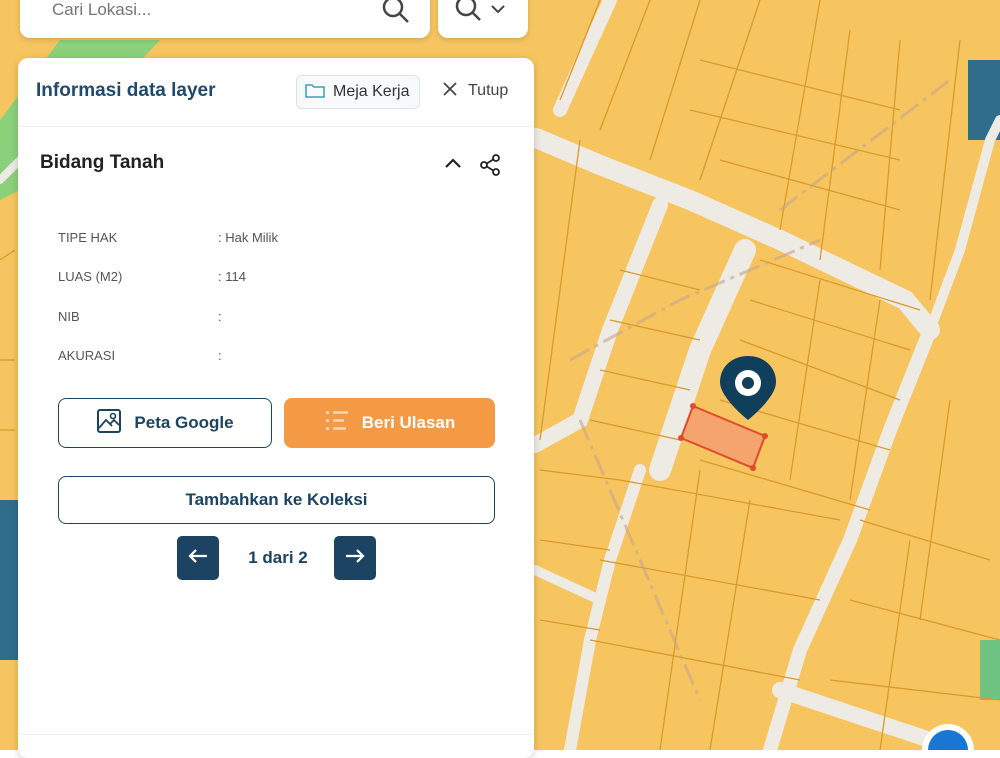 This screenshot has height=758, width=1000. I want to click on close-icon, so click(450, 91).